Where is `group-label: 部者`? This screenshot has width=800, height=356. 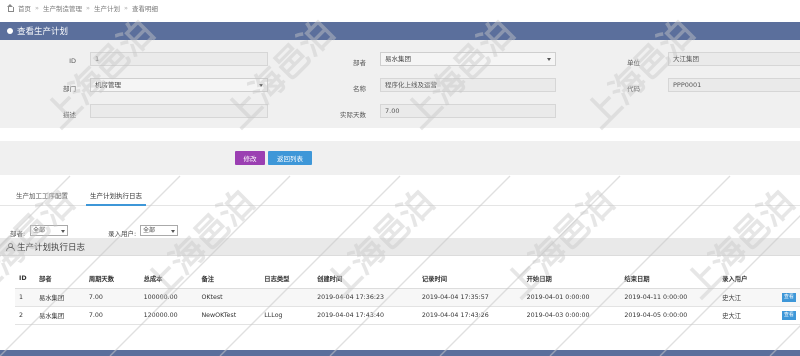 group-label: 部者 is located at coordinates (359, 63).